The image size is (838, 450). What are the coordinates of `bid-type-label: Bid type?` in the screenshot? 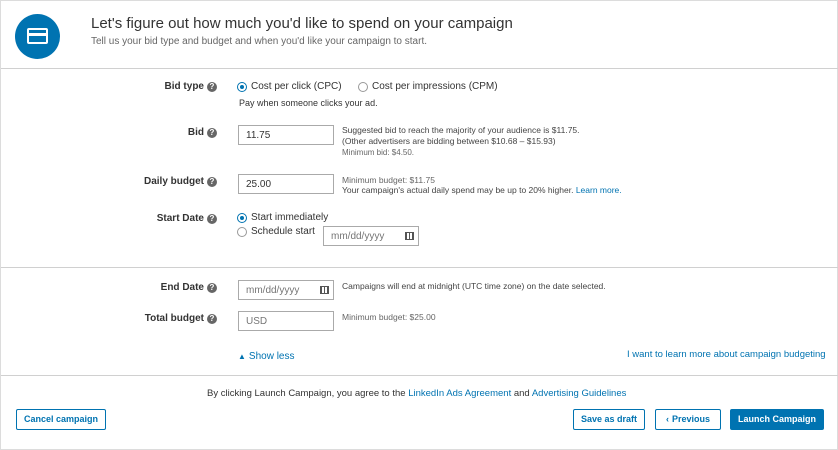 It's located at (169, 86).